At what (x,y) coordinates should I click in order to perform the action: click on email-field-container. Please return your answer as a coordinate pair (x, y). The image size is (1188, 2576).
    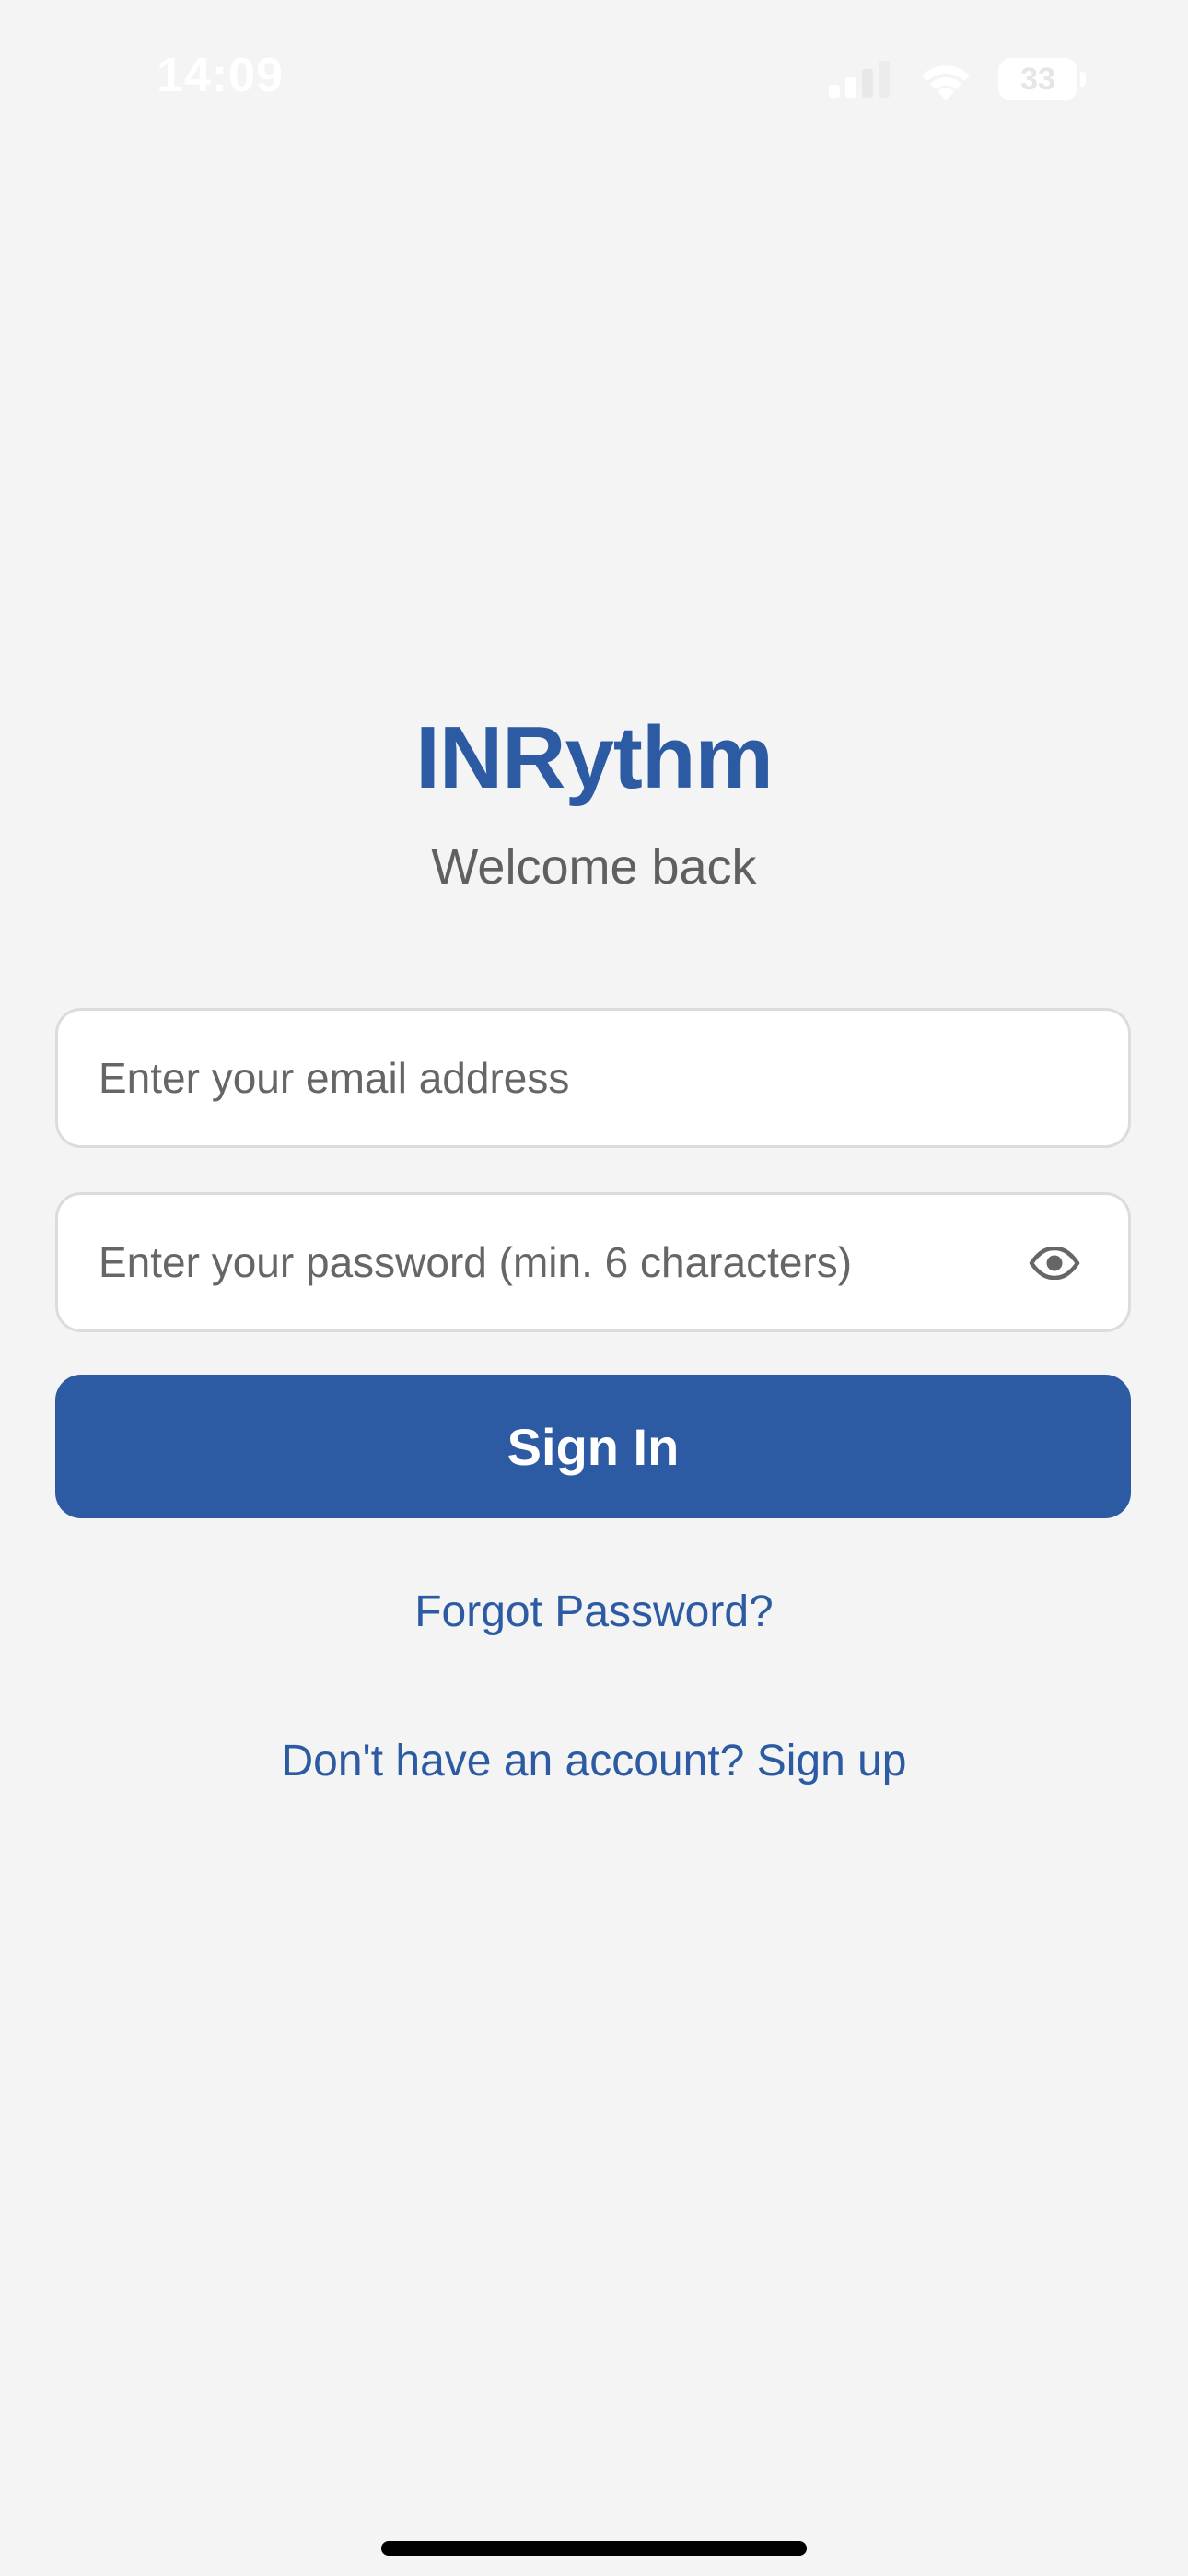
    Looking at the image, I should click on (593, 1078).